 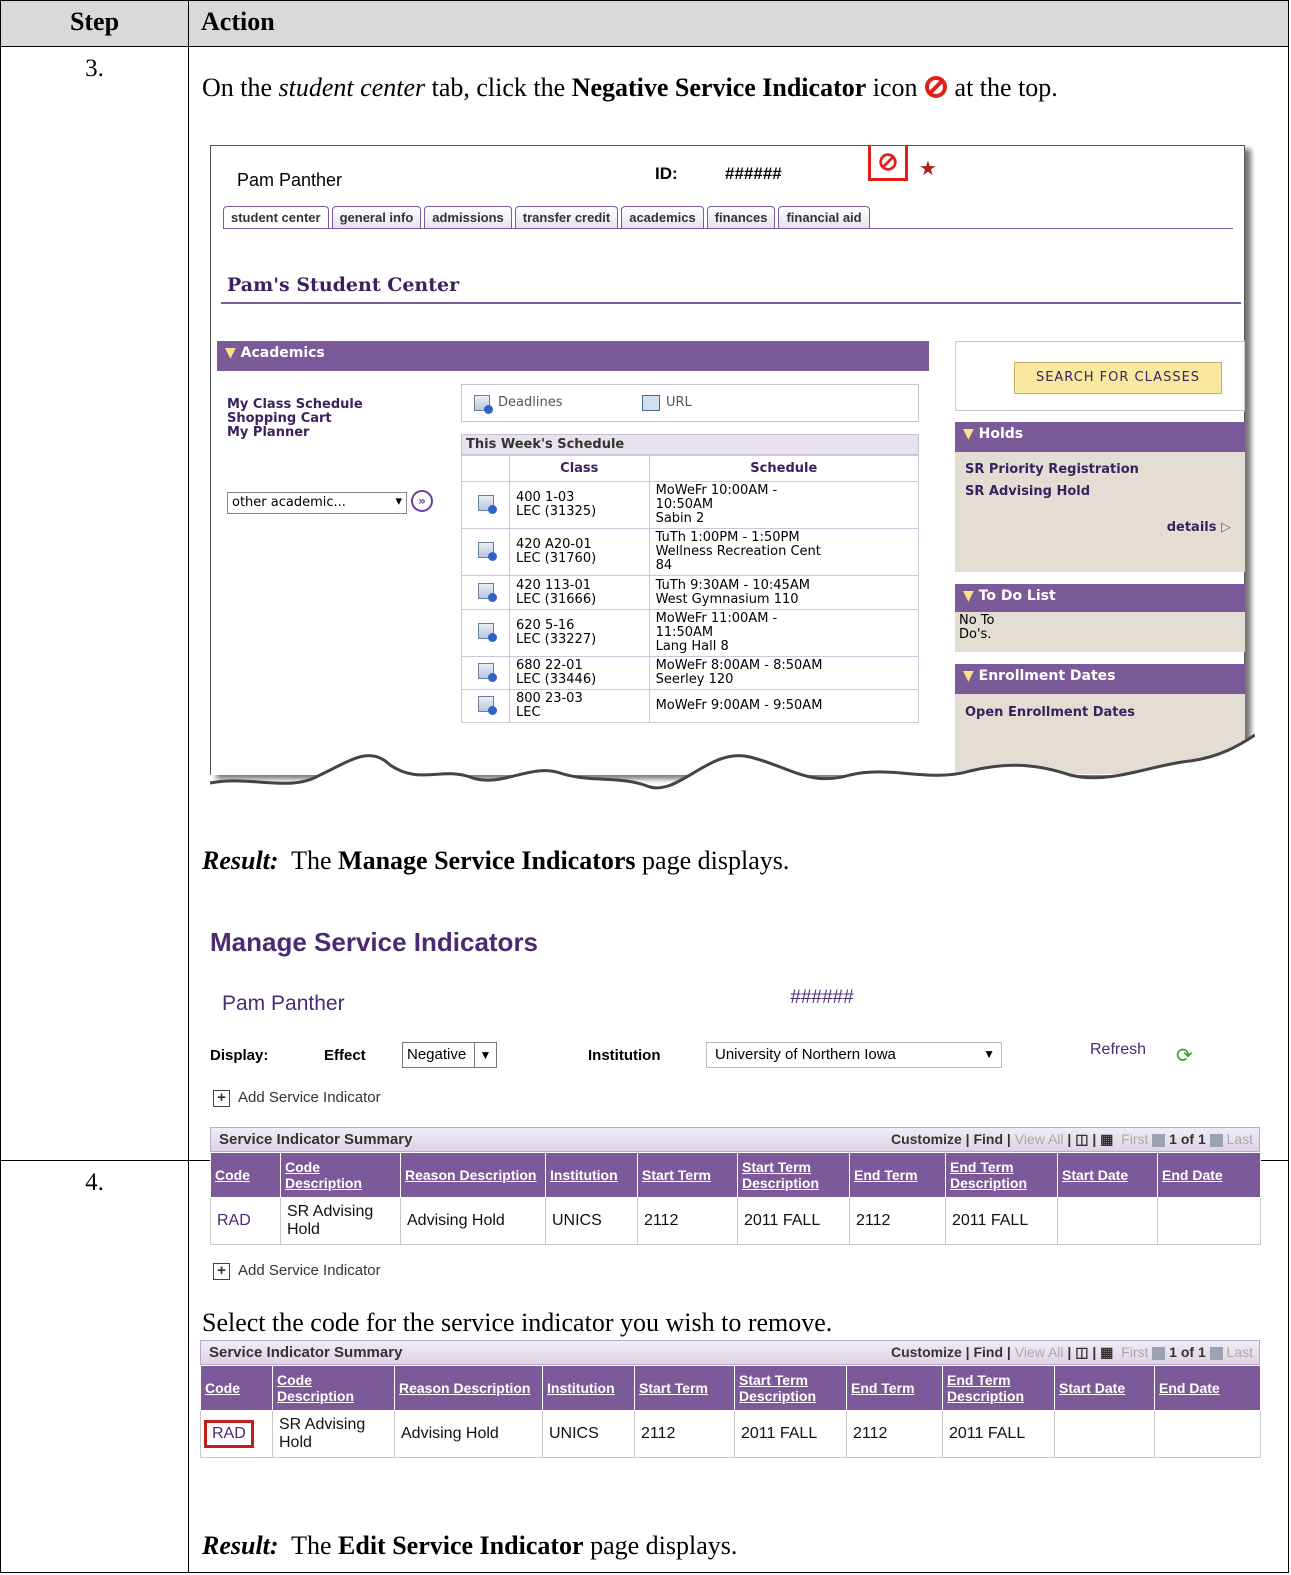 I want to click on cell-code-highlighted: RAD, so click(x=236, y=1434).